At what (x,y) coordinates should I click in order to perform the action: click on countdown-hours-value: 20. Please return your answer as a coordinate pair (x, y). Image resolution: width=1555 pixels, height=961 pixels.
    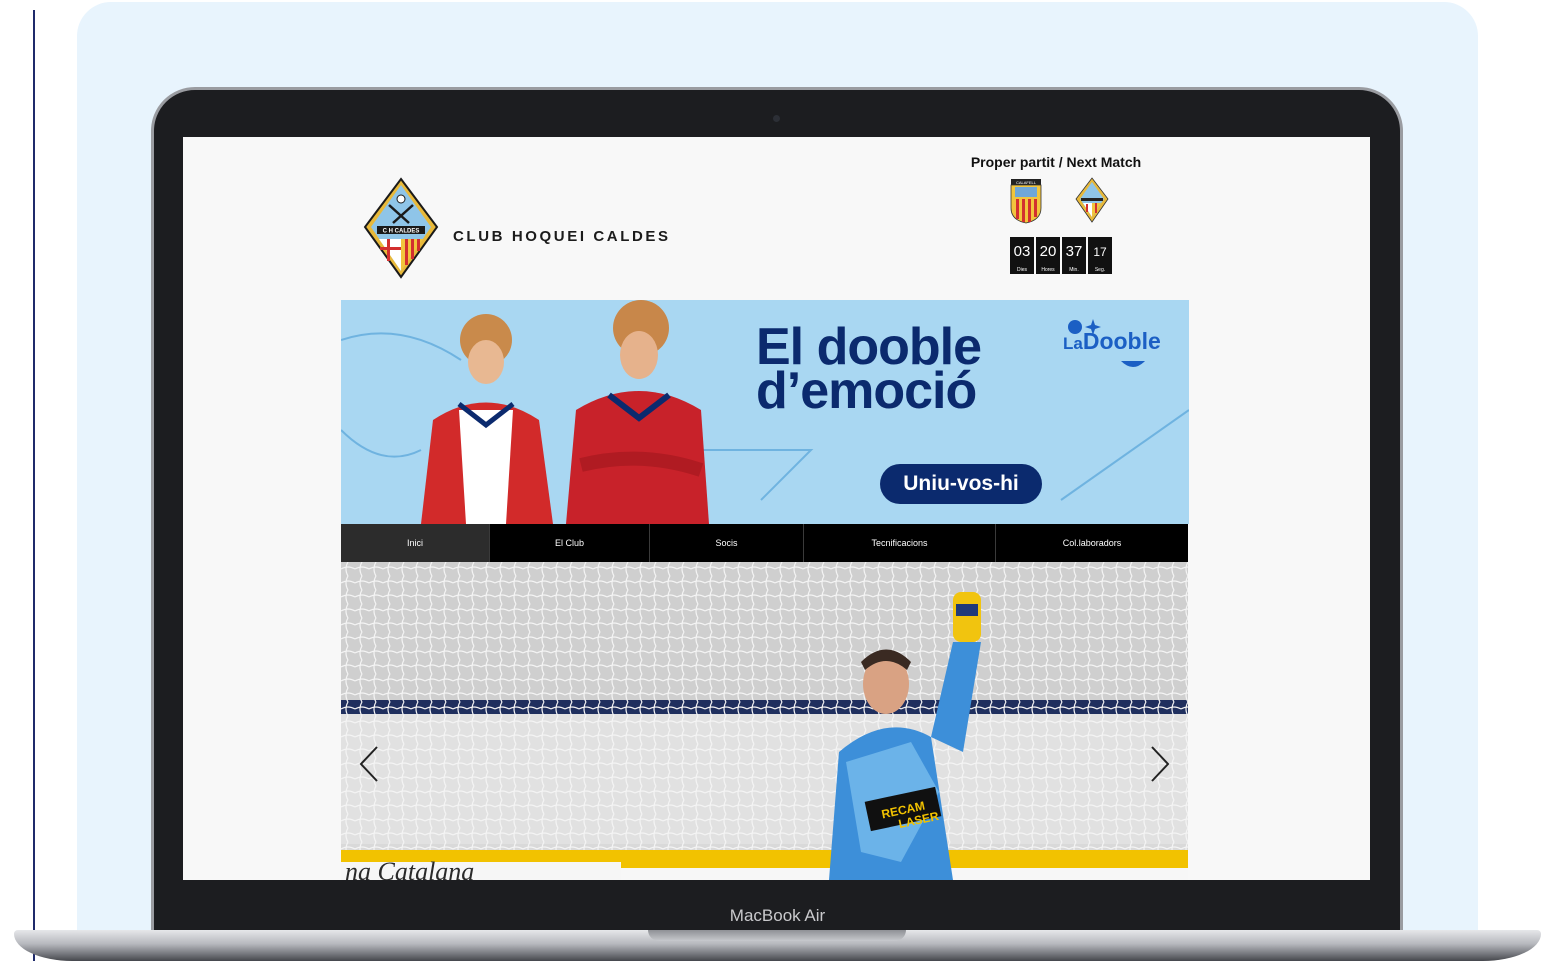
    Looking at the image, I should click on (1048, 251).